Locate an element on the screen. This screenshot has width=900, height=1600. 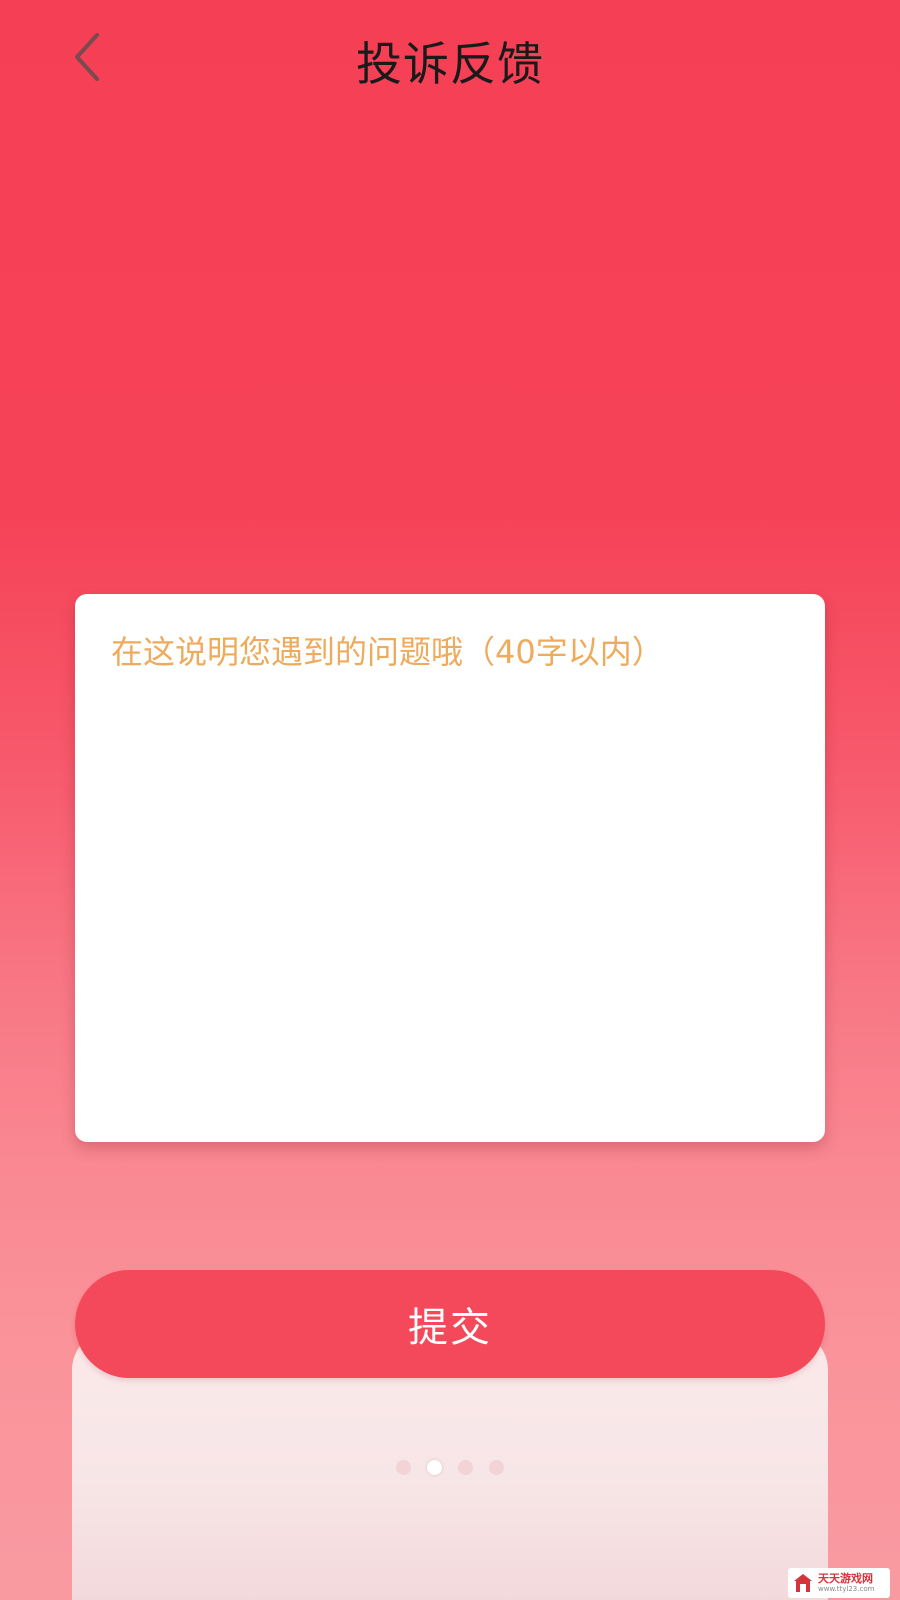
carousel-indicator is located at coordinates (450, 1467).